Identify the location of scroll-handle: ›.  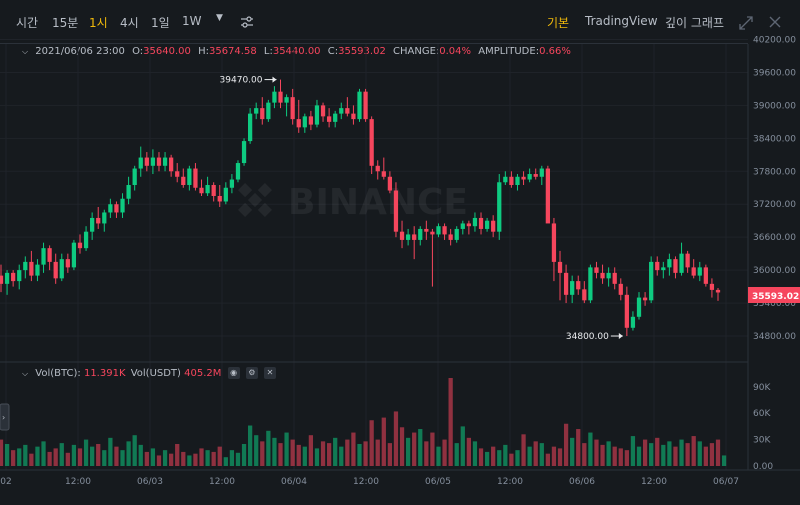
(5, 417).